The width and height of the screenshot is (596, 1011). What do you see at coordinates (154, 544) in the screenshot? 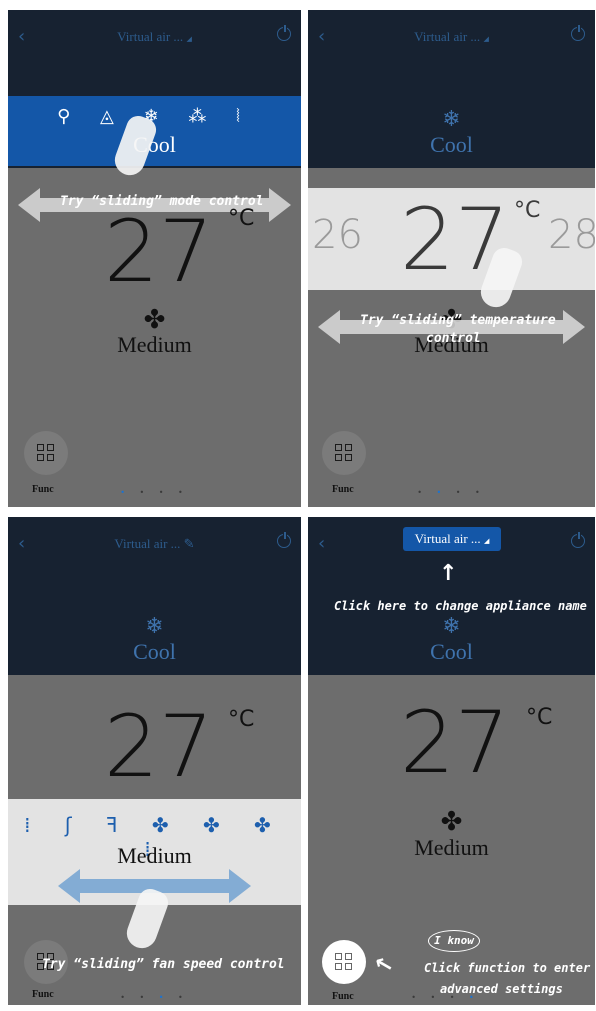
I see `appliance-title: Virtual air ... ✎` at bounding box center [154, 544].